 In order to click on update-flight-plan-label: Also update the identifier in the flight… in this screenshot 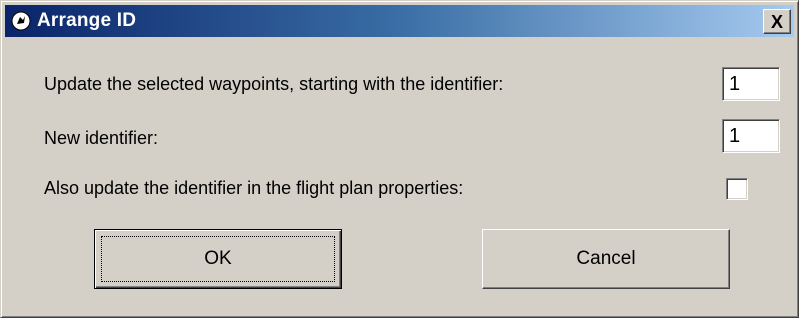, I will do `click(254, 188)`.